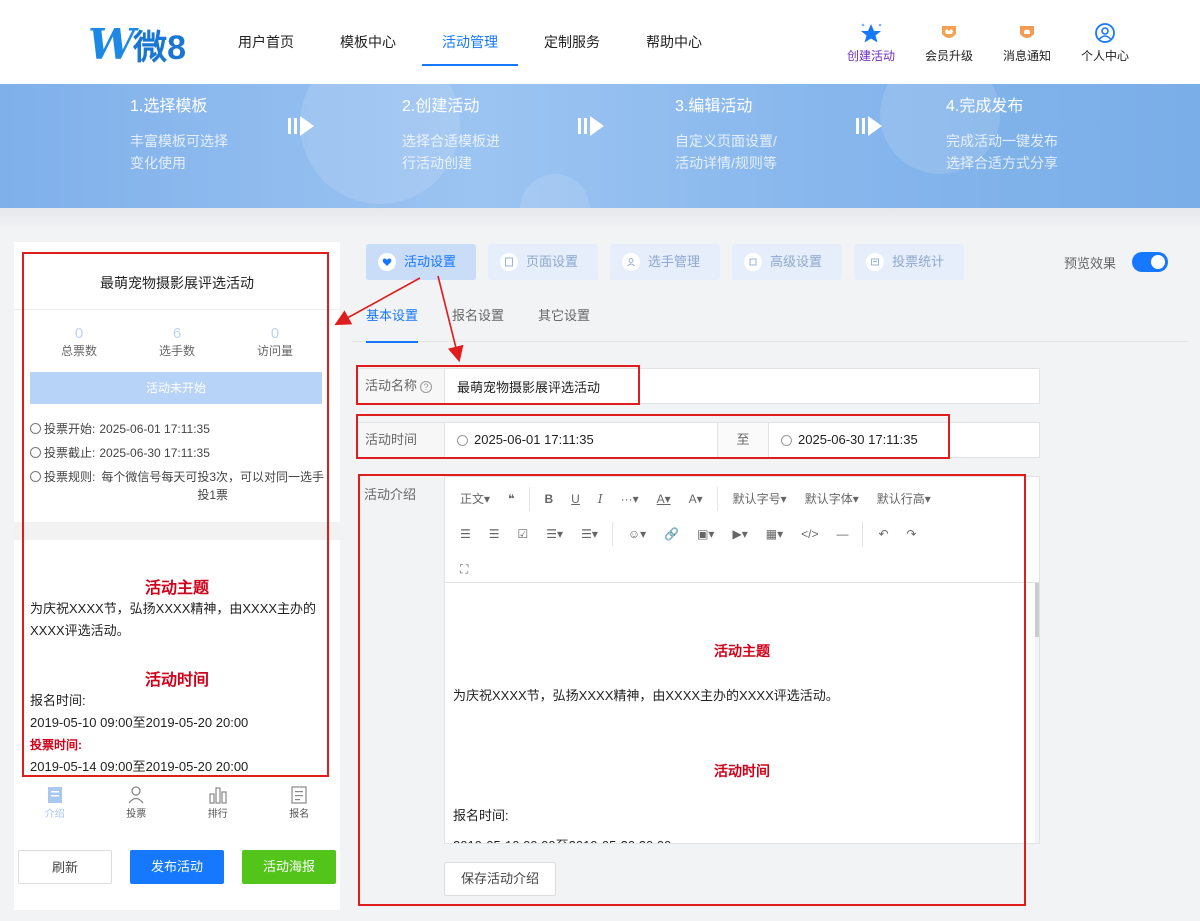  Describe the element at coordinates (809, 534) in the screenshot. I see `code-button: </>` at that location.